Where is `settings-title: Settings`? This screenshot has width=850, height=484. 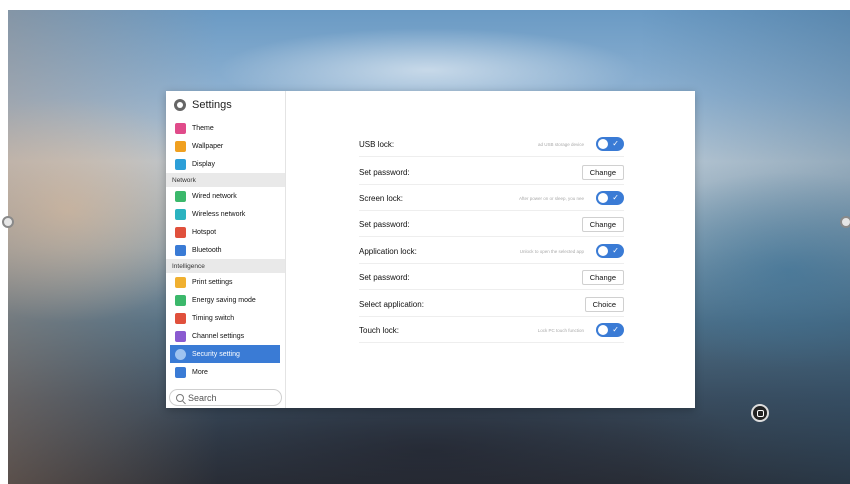 settings-title: Settings is located at coordinates (212, 105).